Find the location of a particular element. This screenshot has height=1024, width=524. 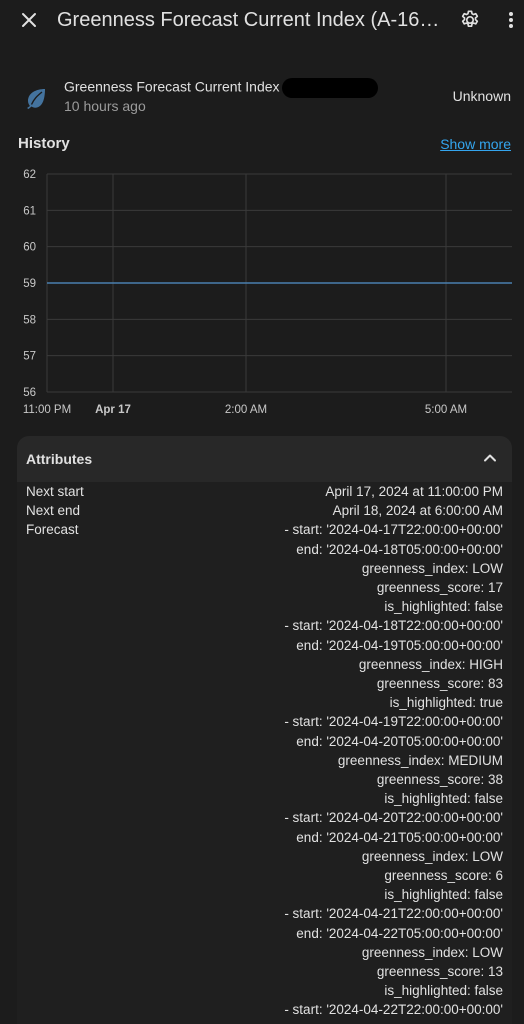

attribute-value: April 18, 2024 at 6:00:00 AM is located at coordinates (417, 511).